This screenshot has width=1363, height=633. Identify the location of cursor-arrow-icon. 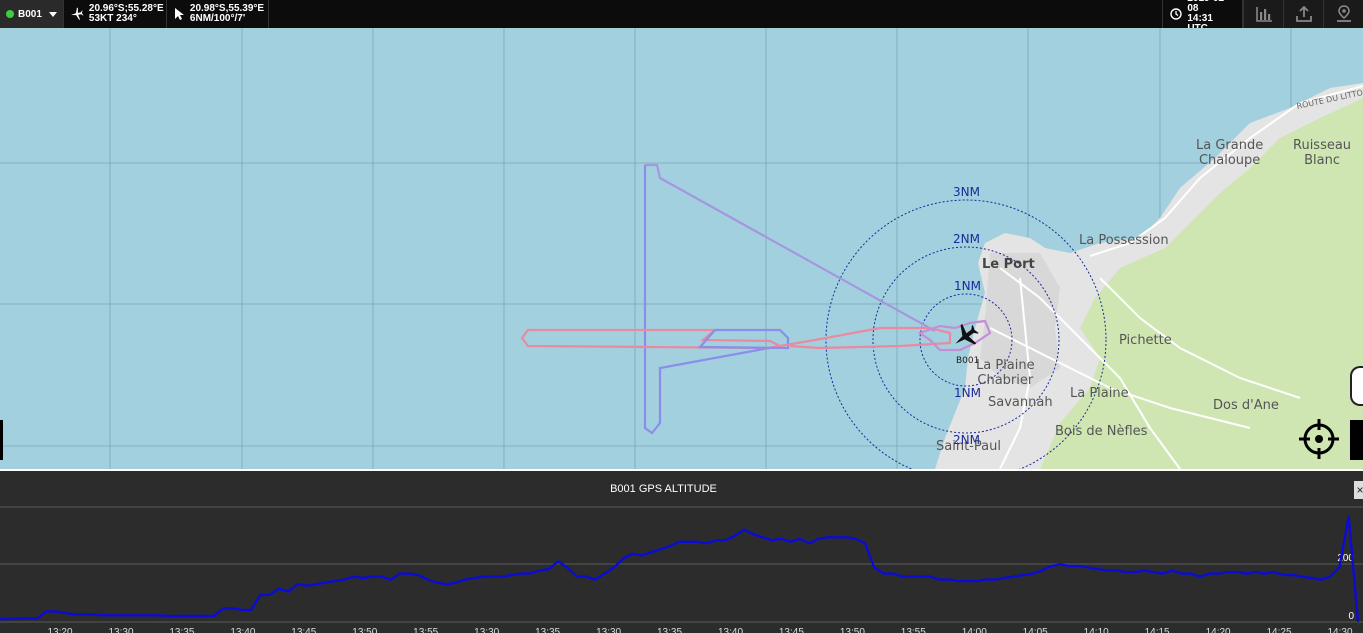
(179, 14).